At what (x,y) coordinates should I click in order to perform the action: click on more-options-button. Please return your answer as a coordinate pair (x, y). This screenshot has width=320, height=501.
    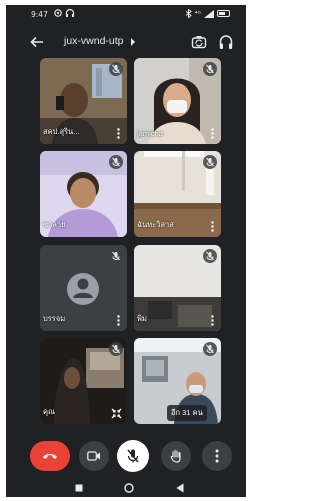
    Looking at the image, I should click on (217, 456).